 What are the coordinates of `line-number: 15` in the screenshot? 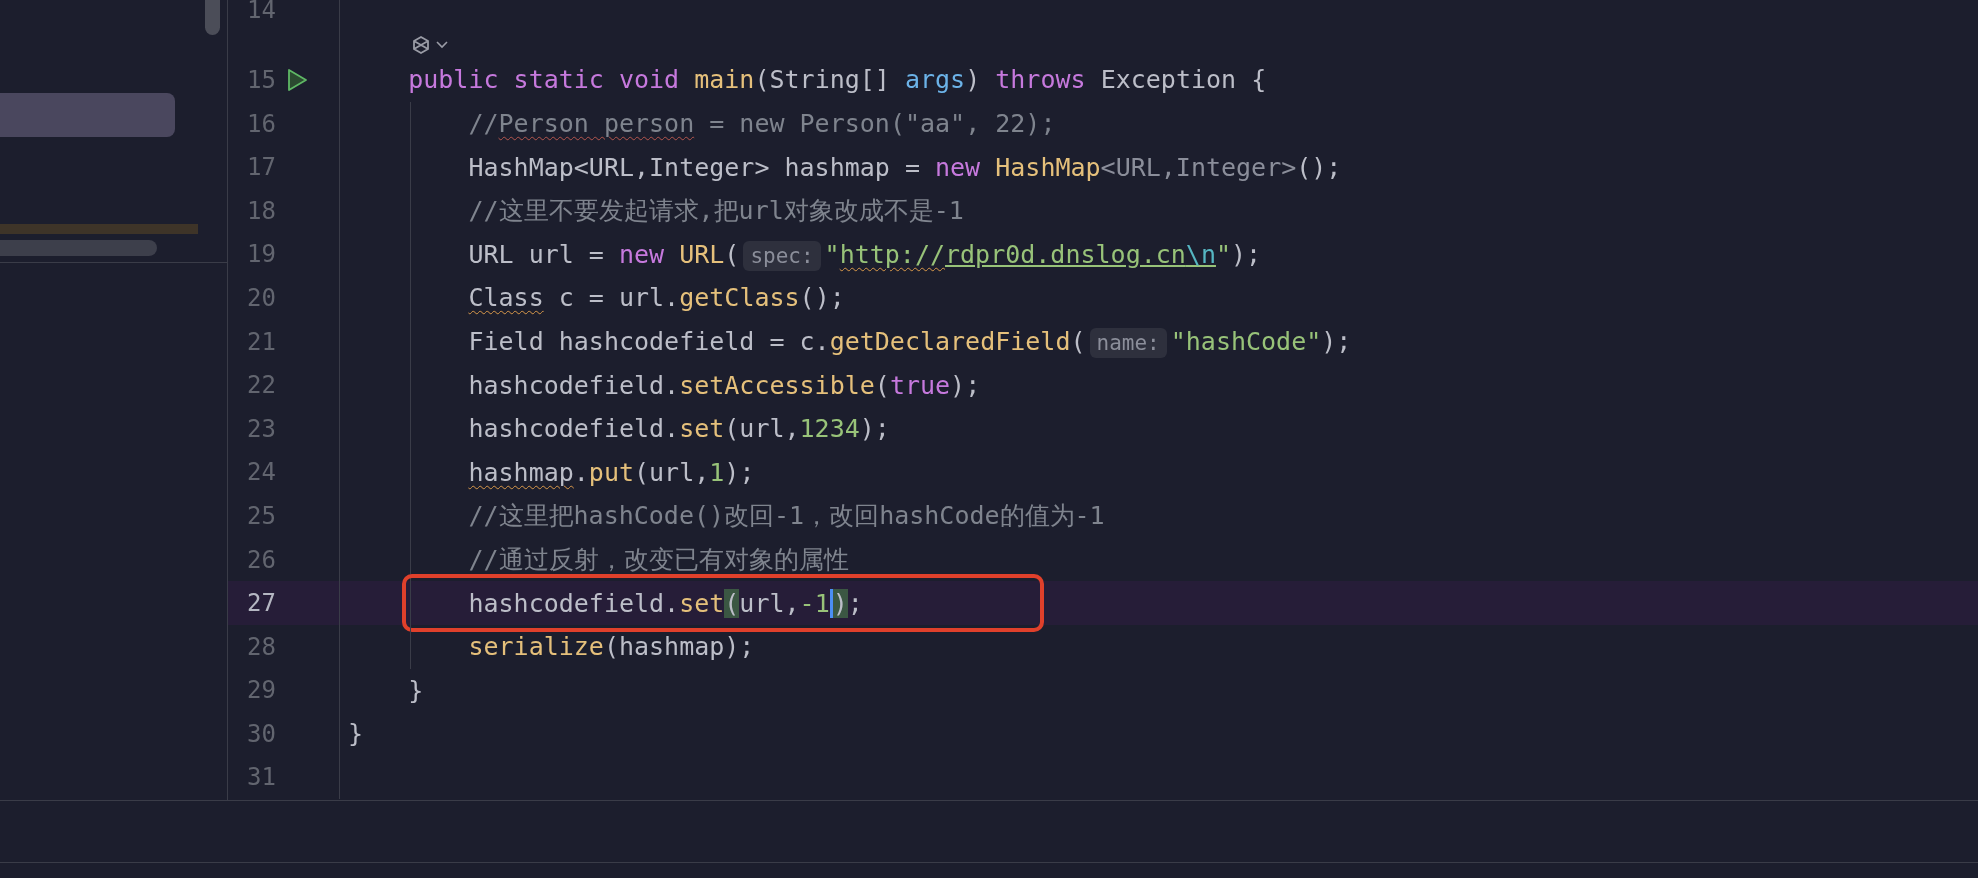 It's located at (261, 80).